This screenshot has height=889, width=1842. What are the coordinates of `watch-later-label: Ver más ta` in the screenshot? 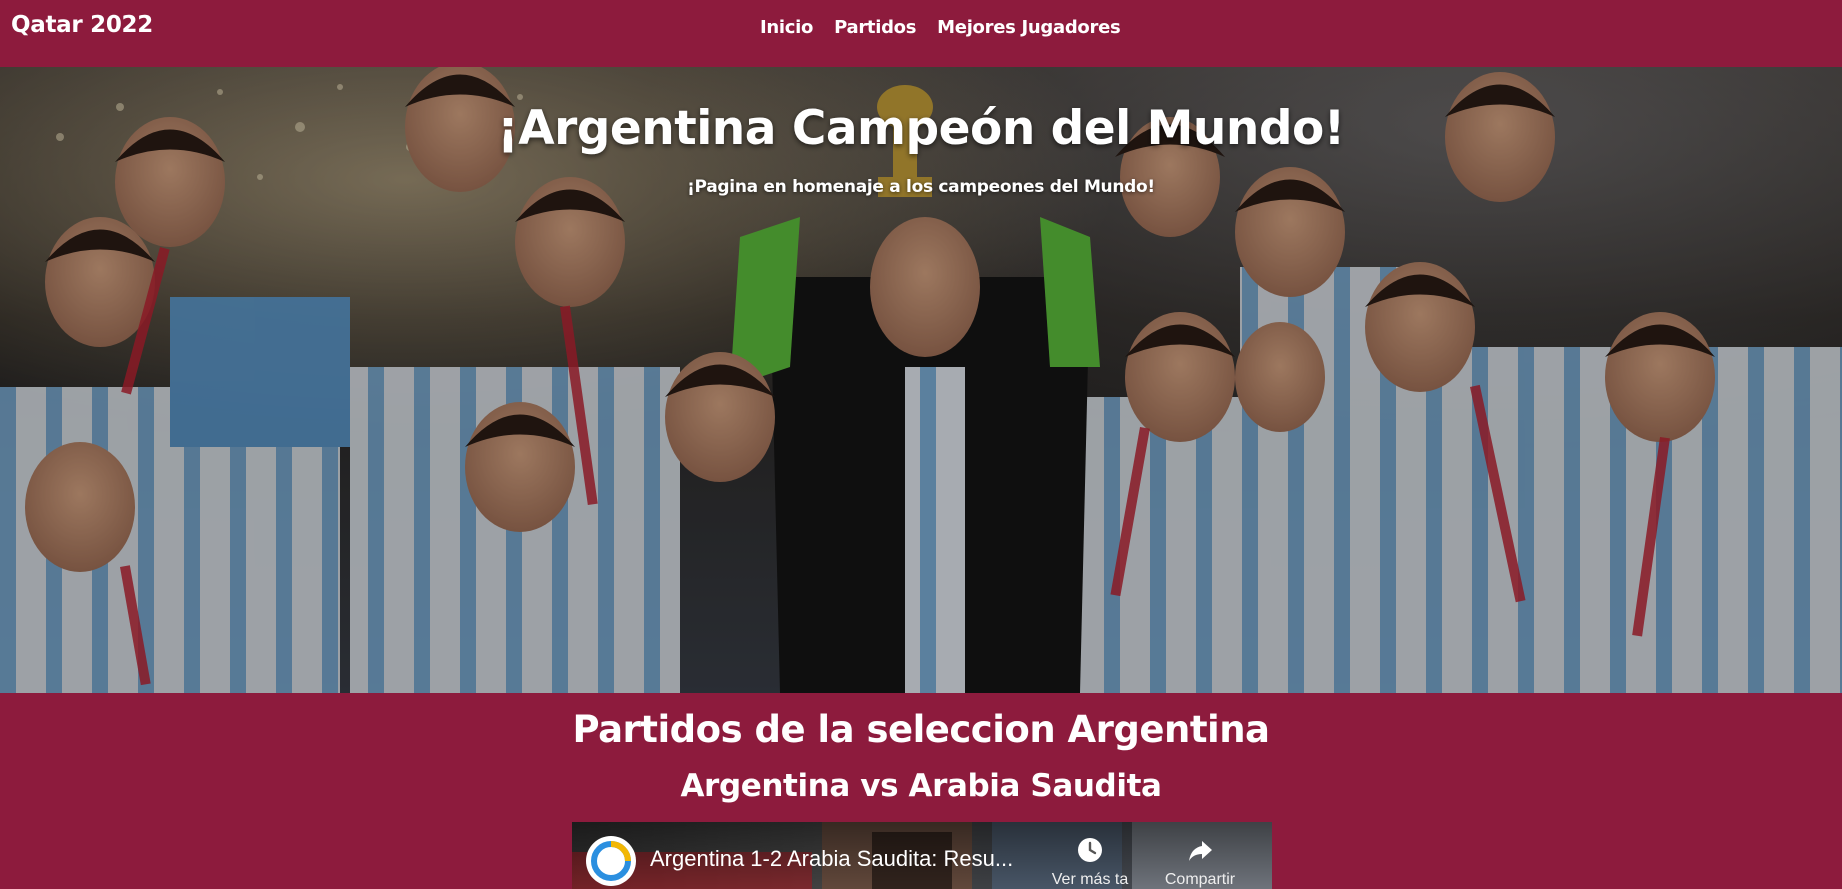 It's located at (1090, 879).